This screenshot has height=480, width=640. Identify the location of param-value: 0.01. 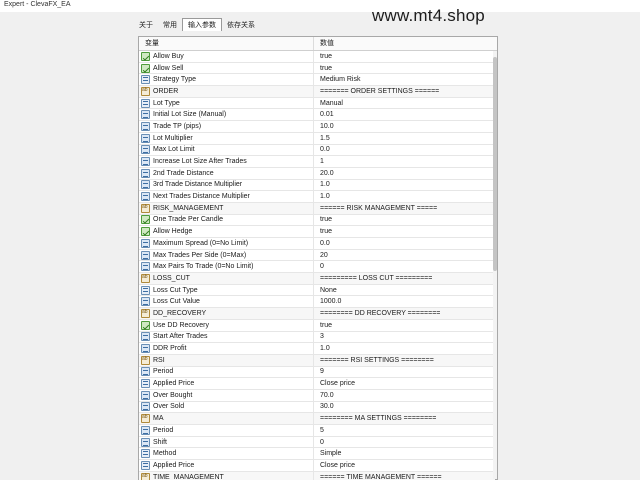
(404, 114).